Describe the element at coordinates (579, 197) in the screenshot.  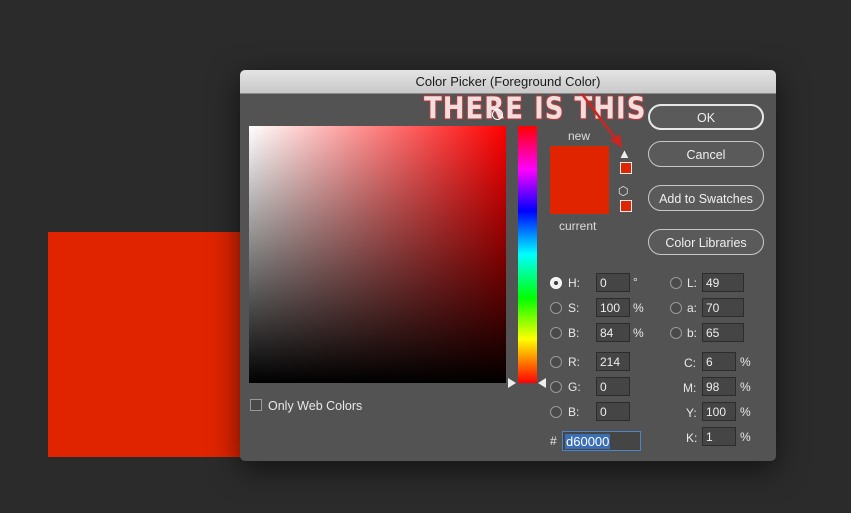
I see `current-color-swatch` at that location.